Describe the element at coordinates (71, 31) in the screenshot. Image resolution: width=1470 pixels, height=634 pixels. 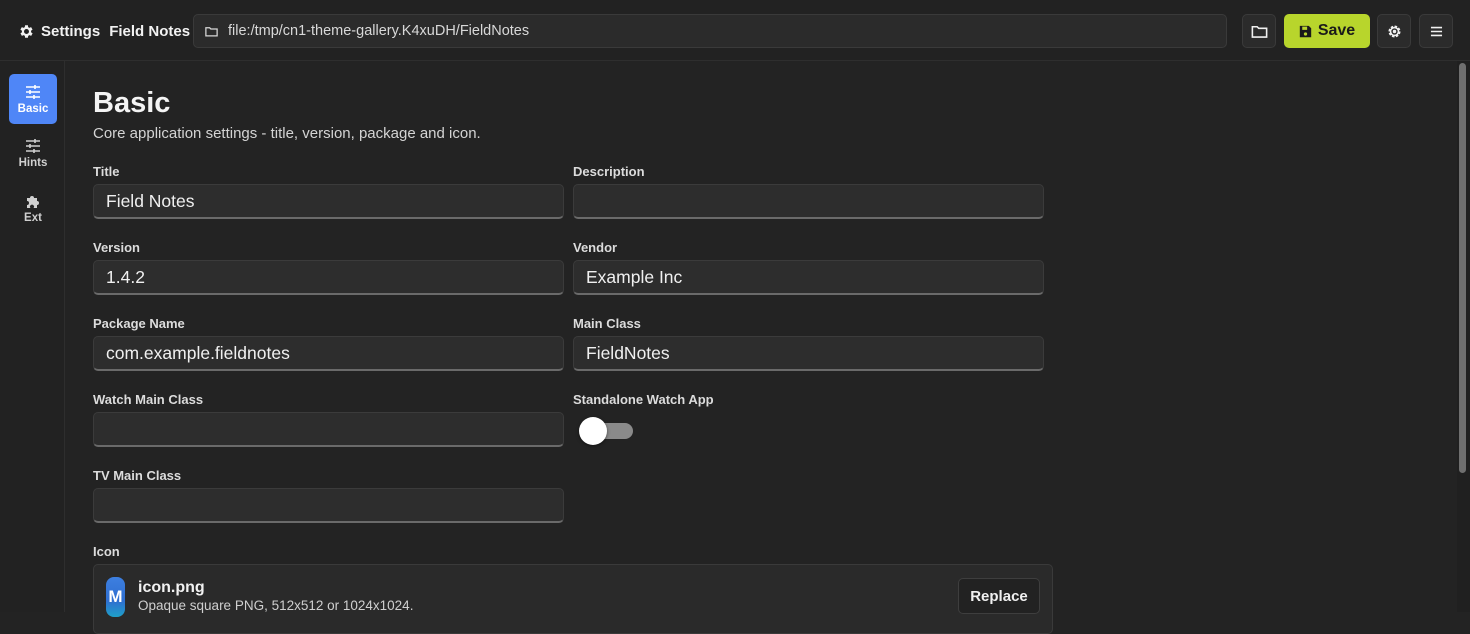
I see `settings-title: Settings` at that location.